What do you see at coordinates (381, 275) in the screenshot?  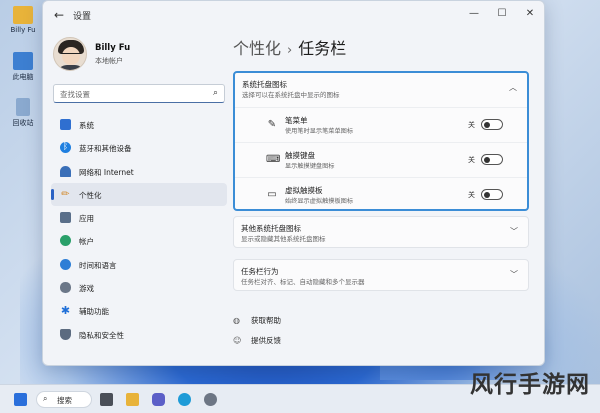 I see `taskbar-behaviors-section: 任务栏行为 任务栏对齐、标记、自动隐藏和多个显示器 ﹀` at bounding box center [381, 275].